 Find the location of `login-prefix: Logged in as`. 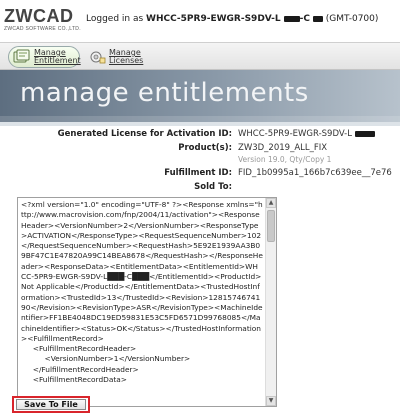

login-prefix: Logged in as is located at coordinates (115, 19).